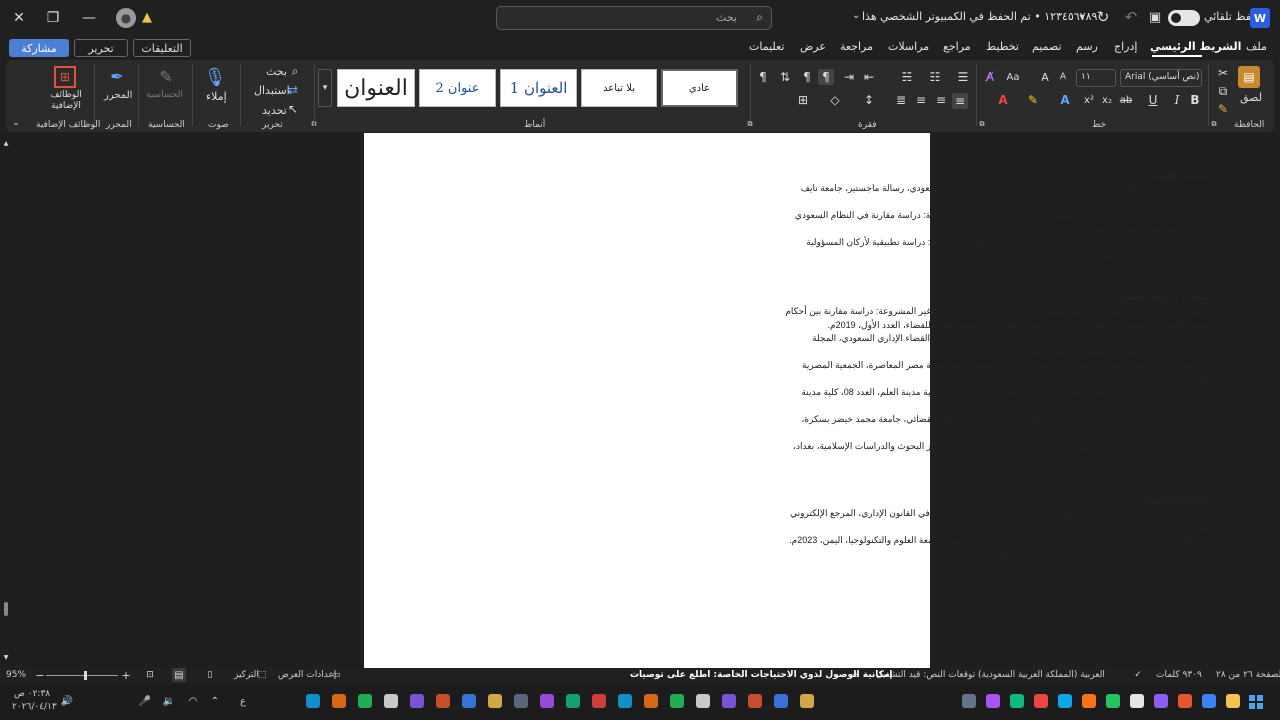  I want to click on save-icon: ▣, so click(1155, 17).